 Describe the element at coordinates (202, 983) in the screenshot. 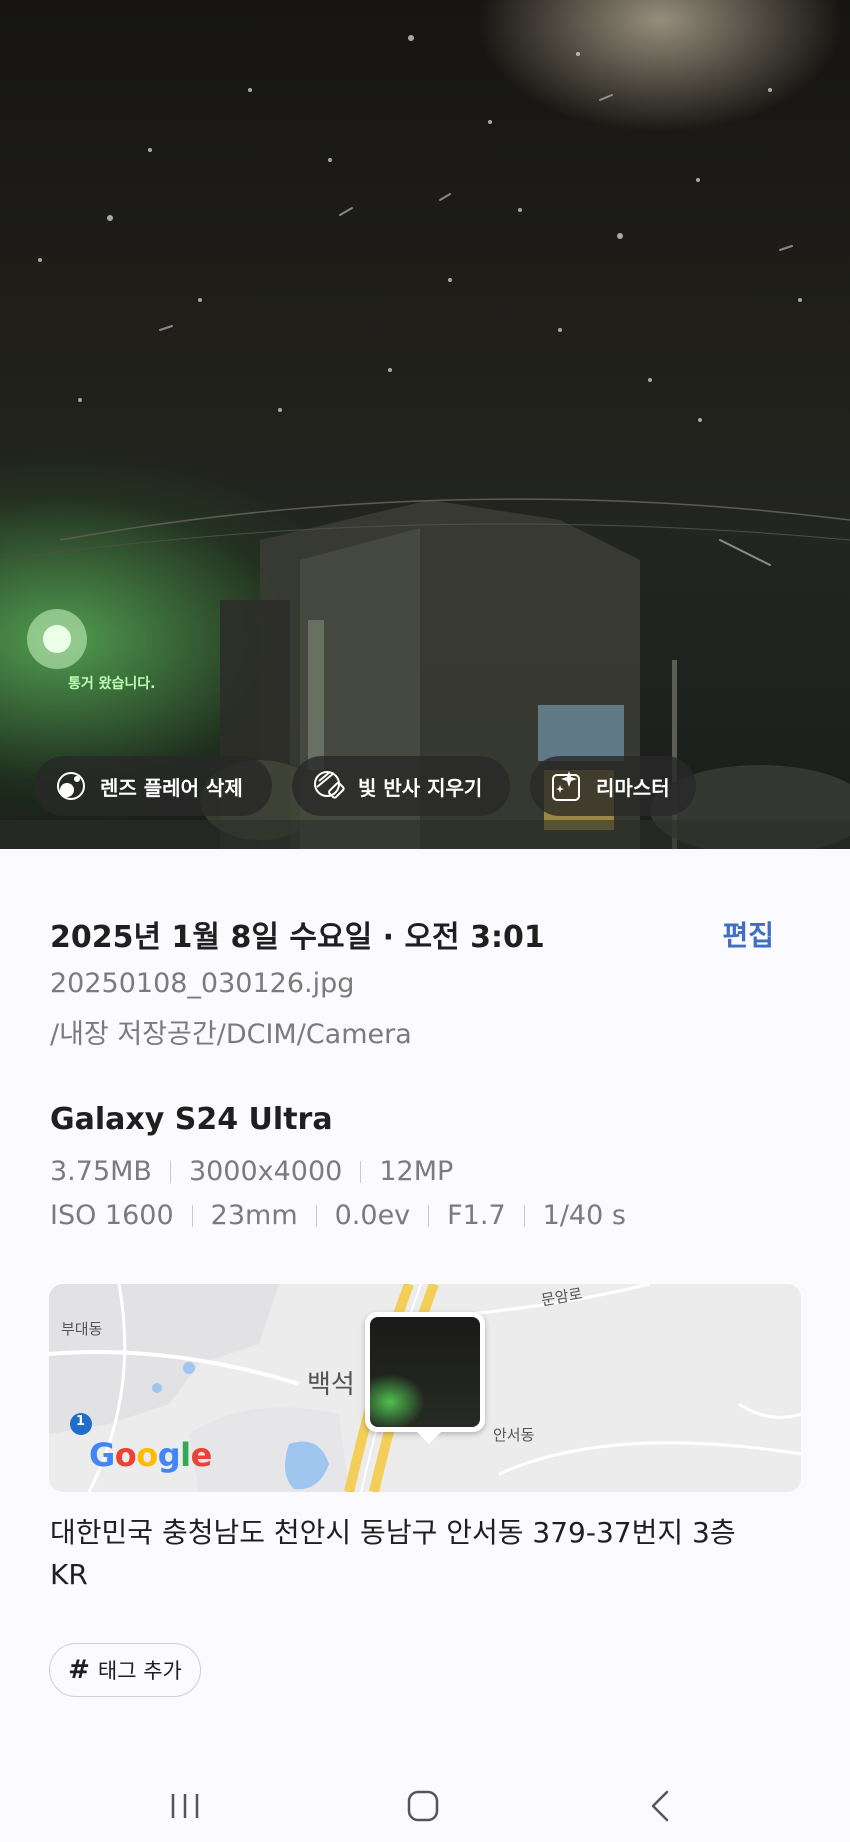

I see `file-name: 20250108_030126.jpg` at that location.